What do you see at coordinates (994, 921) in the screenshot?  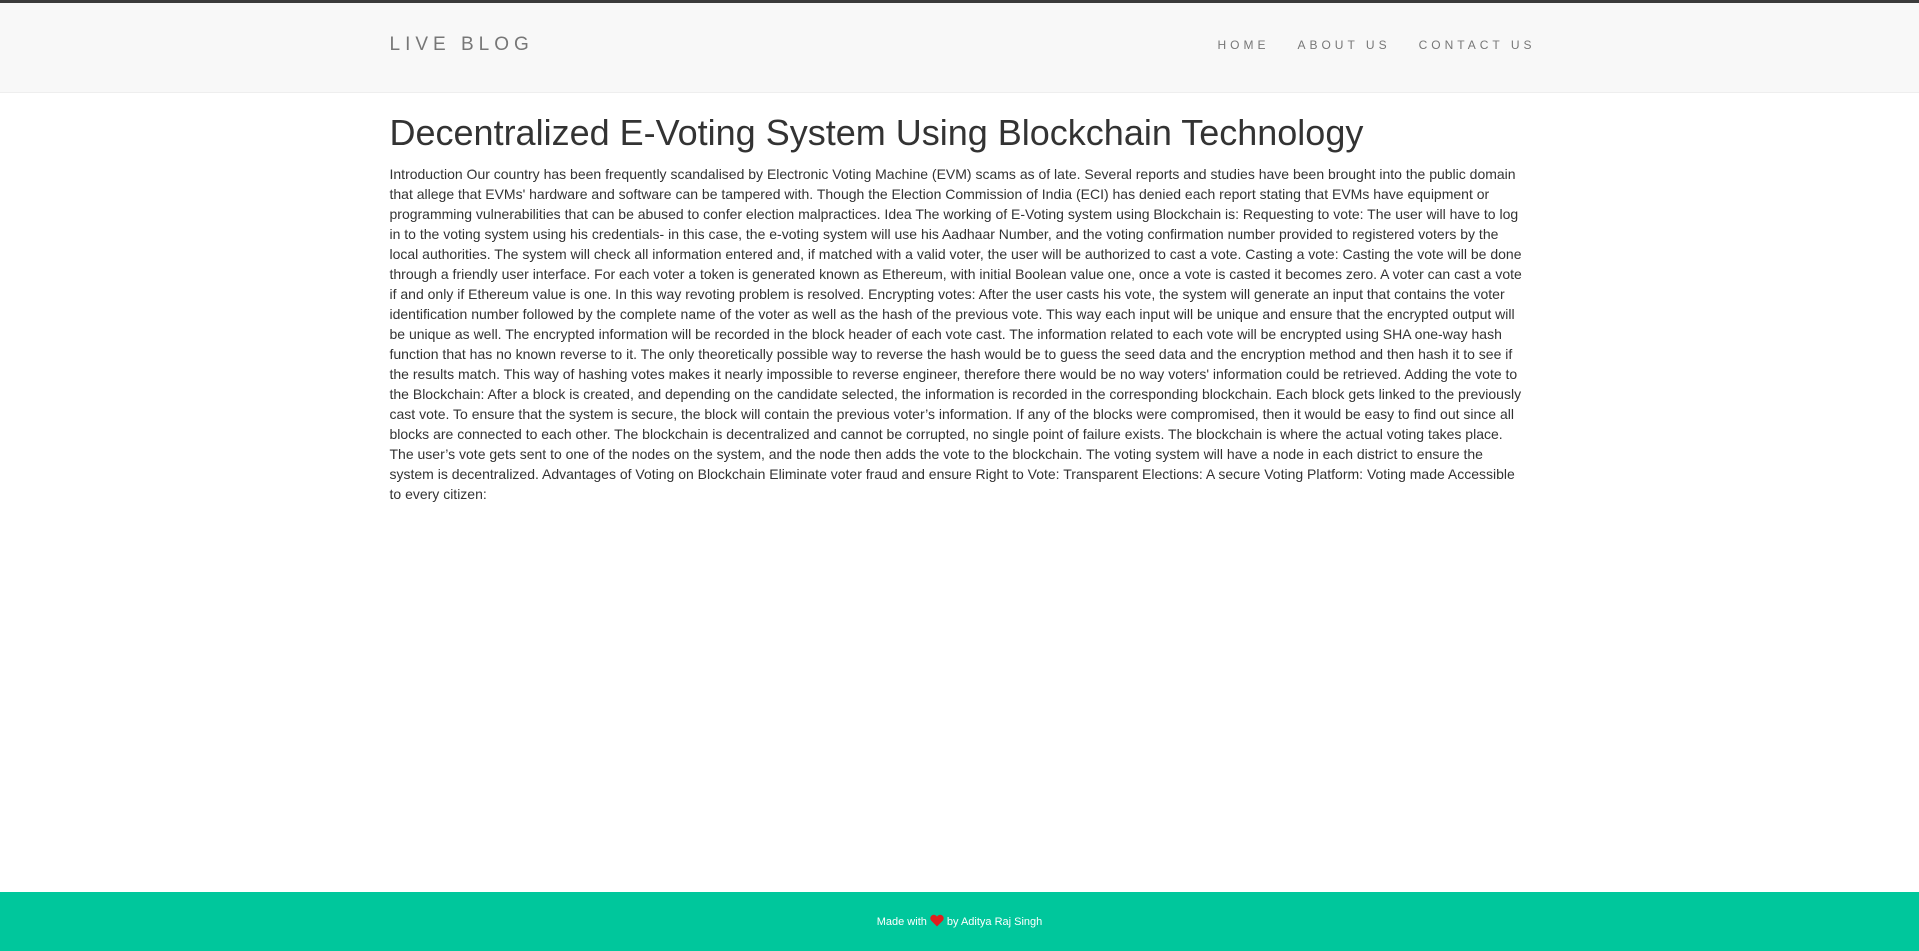 I see `footer-suffix: by Aditya Raj Singh` at bounding box center [994, 921].